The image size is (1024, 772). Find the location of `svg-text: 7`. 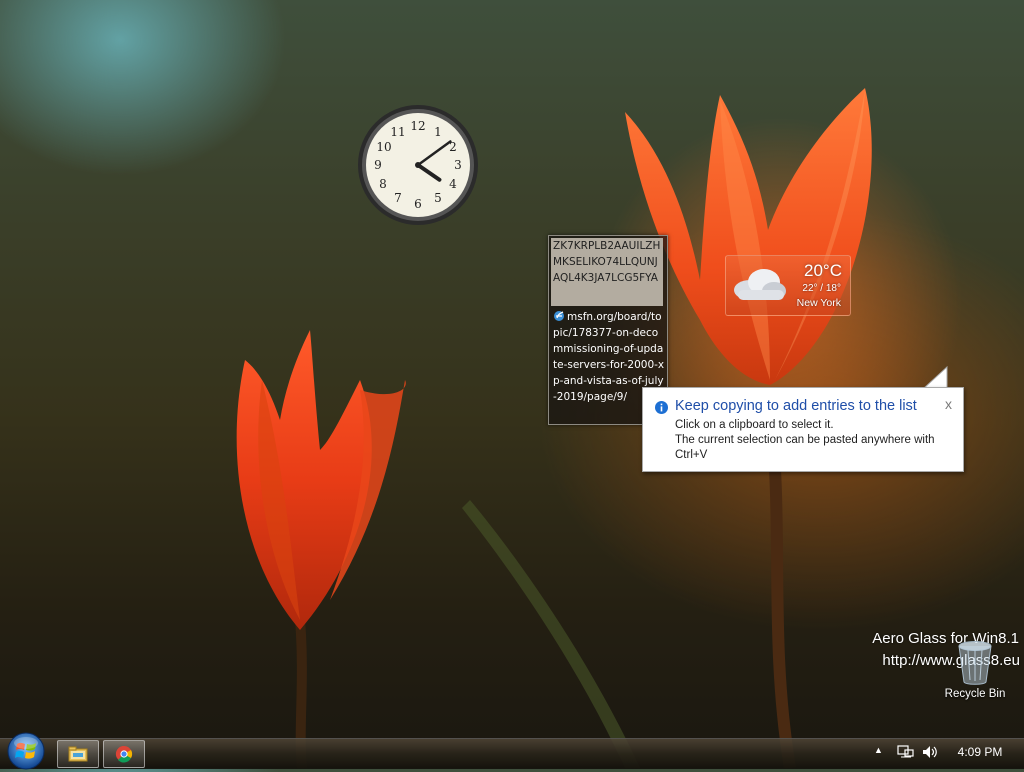

svg-text: 7 is located at coordinates (398, 198).